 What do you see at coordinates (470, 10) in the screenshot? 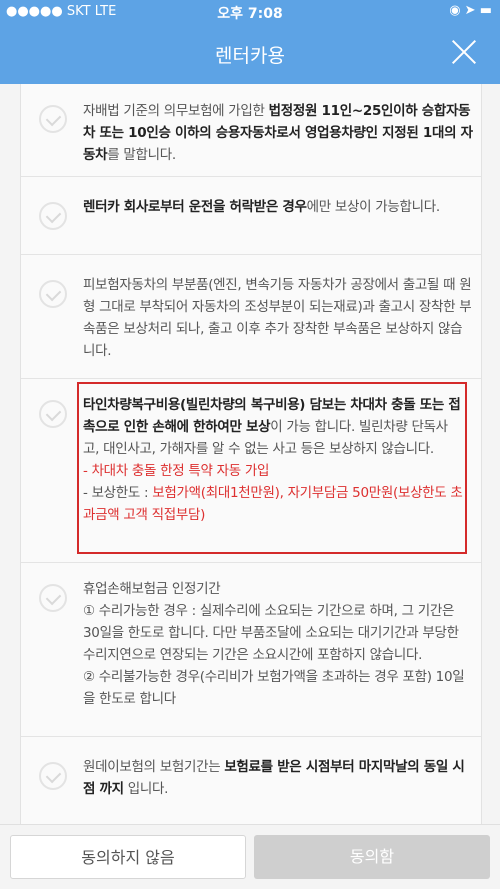
I see `status-icons: ◉ ➤ ▬` at bounding box center [470, 10].